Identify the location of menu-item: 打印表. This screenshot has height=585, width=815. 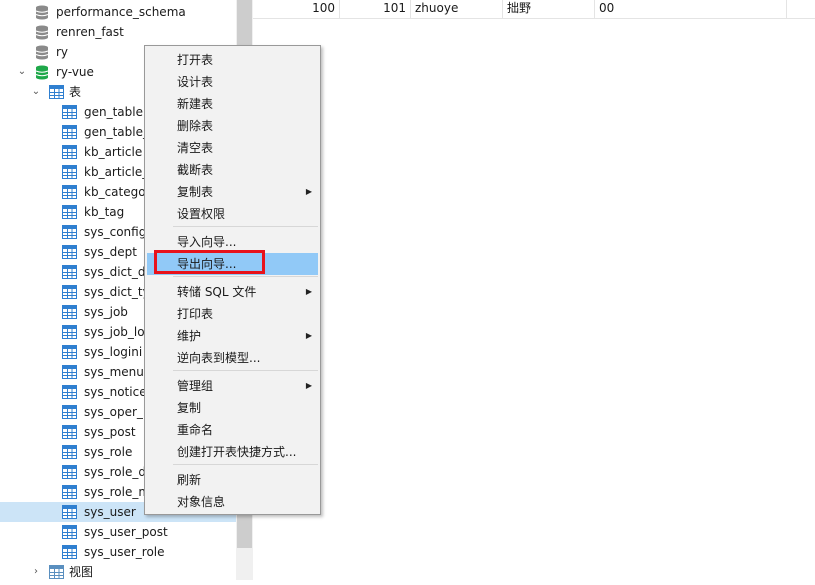
(232, 314).